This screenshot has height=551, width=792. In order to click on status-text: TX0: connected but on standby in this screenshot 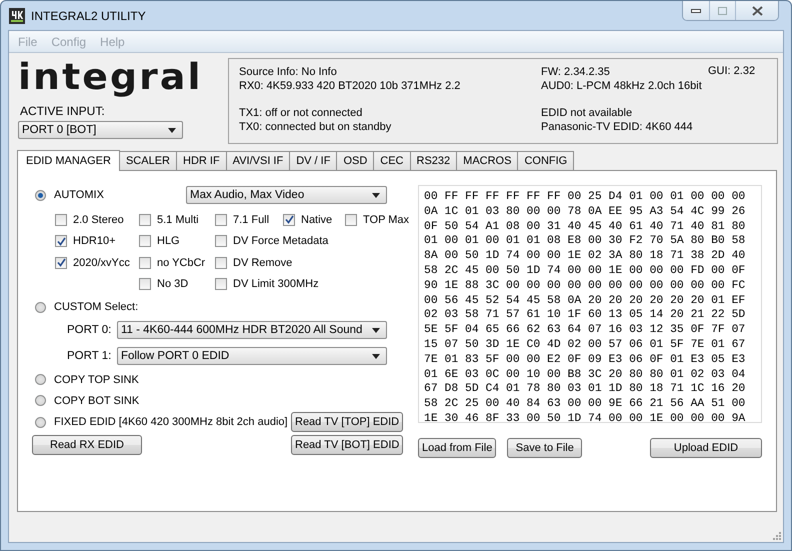, I will do `click(315, 127)`.